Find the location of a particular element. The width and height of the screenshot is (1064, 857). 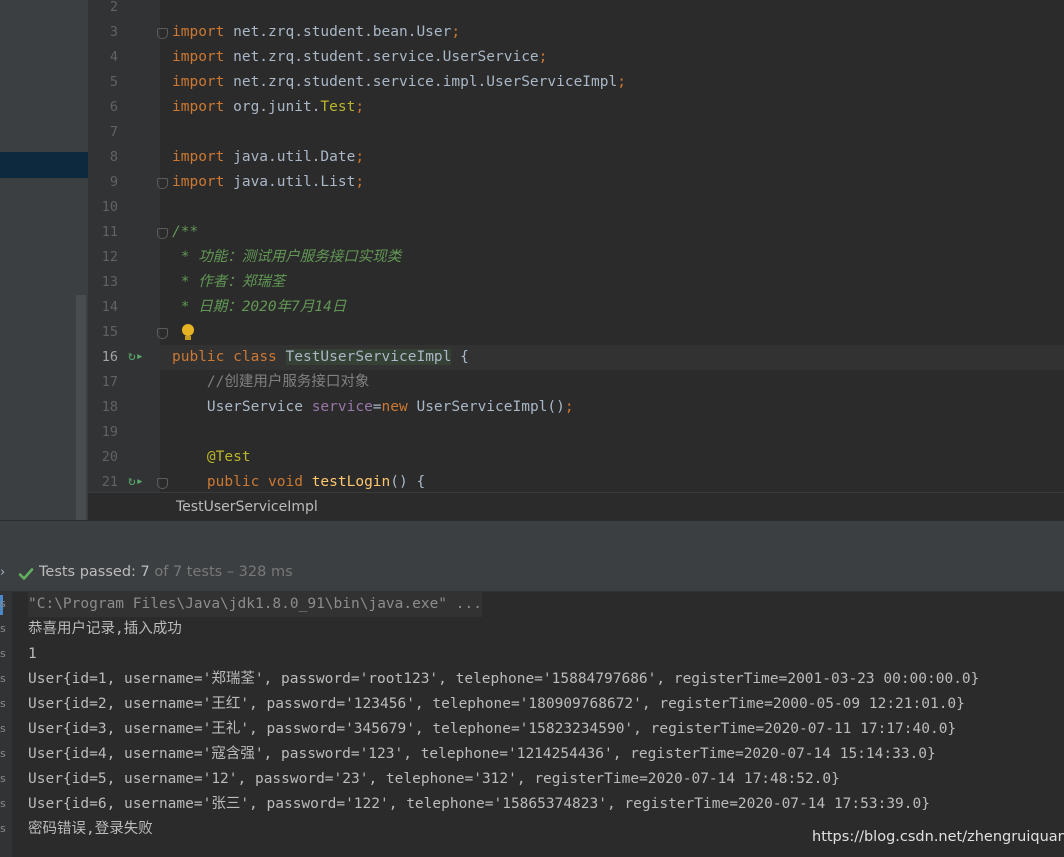

code-line: @Test is located at coordinates (211, 457).